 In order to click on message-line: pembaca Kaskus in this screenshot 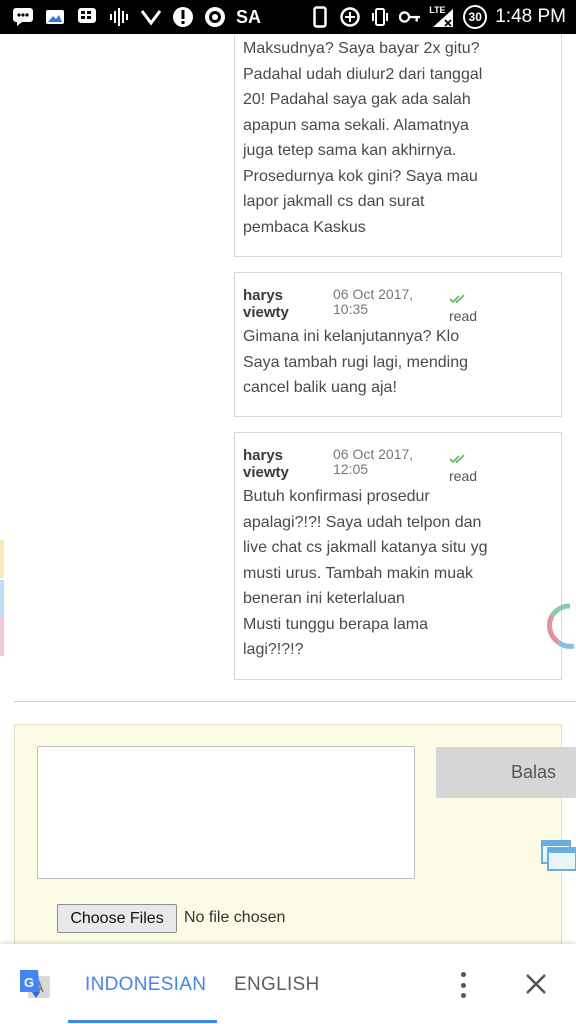, I will do `click(304, 227)`.